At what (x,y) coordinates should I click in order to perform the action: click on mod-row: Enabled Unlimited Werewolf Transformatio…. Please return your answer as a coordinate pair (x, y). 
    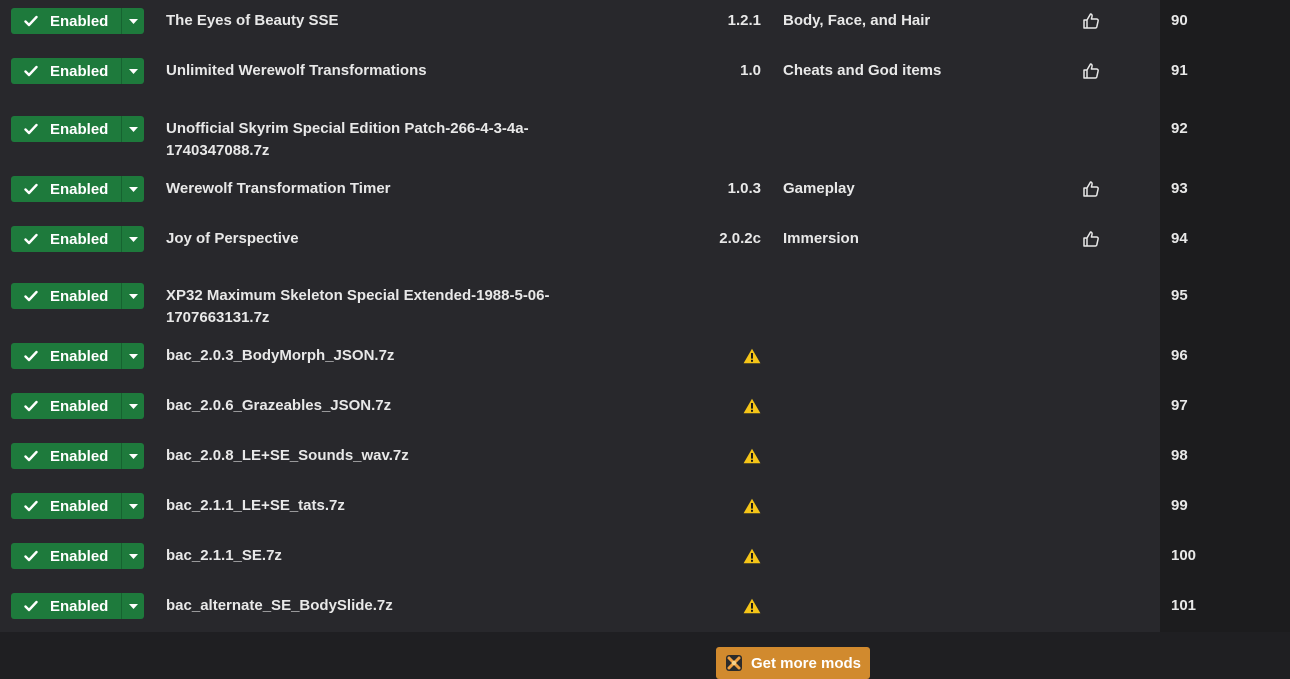
    Looking at the image, I should click on (645, 71).